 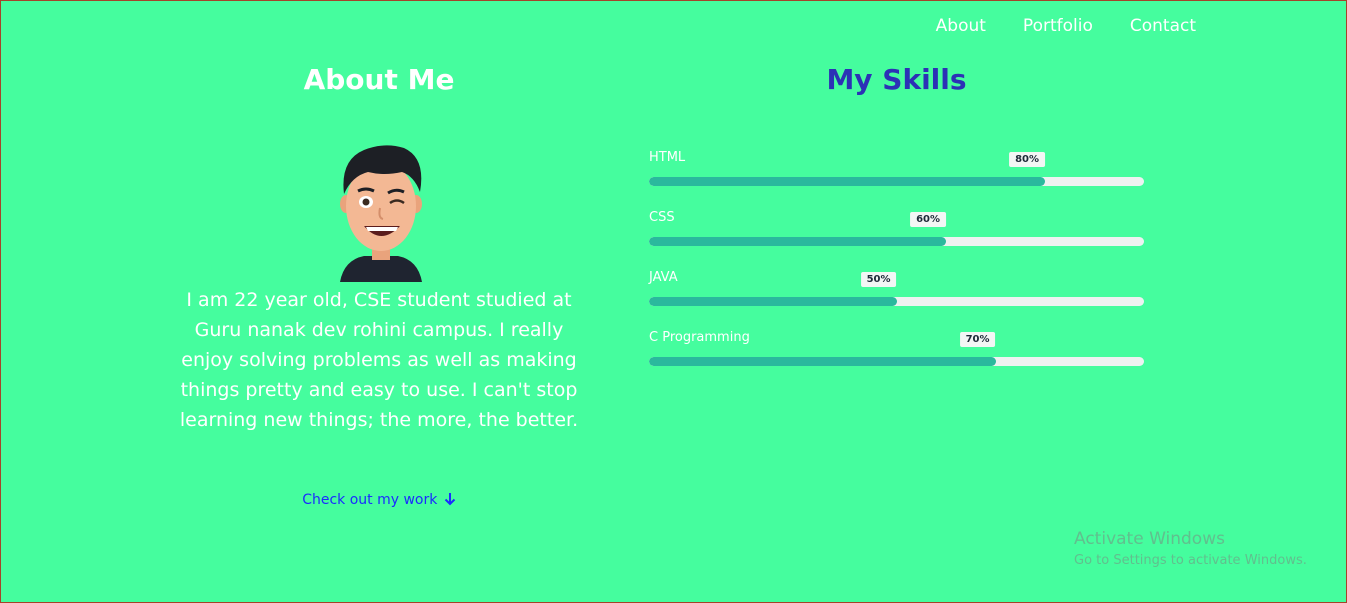 What do you see at coordinates (896, 79) in the screenshot?
I see `my-skills-heading: My Skills` at bounding box center [896, 79].